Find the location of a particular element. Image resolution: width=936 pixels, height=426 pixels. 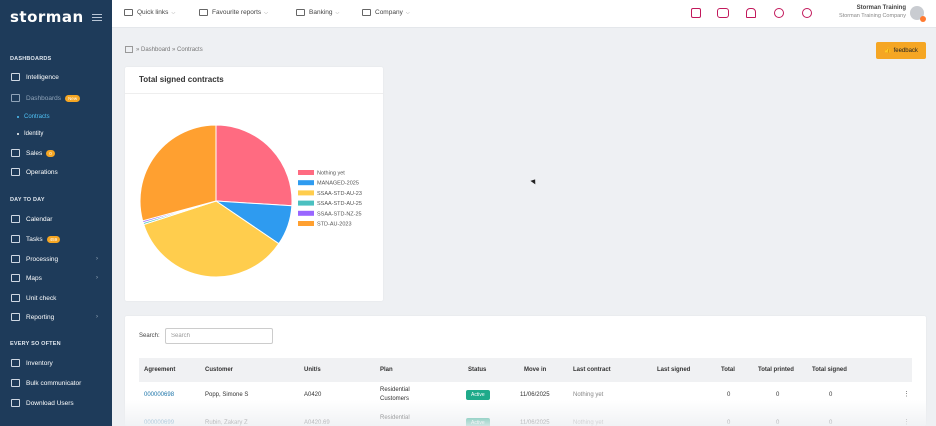

menu-label: Banking is located at coordinates (321, 12).